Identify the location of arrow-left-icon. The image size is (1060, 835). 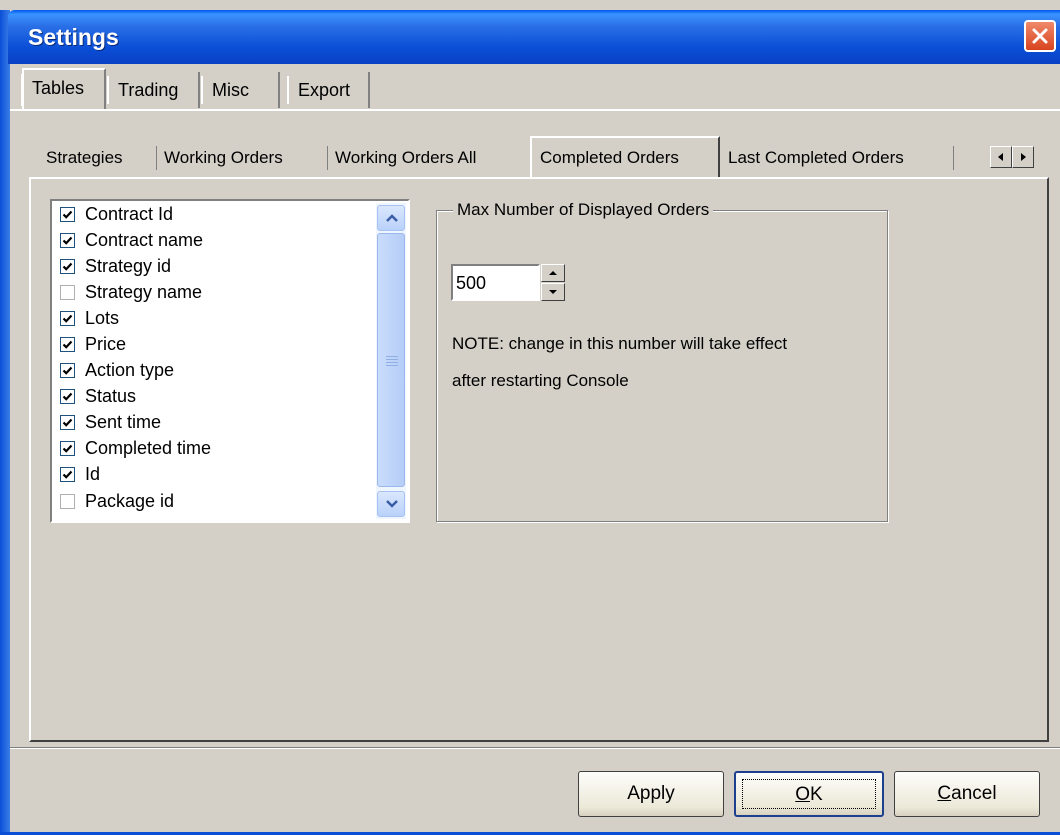
(1000, 157).